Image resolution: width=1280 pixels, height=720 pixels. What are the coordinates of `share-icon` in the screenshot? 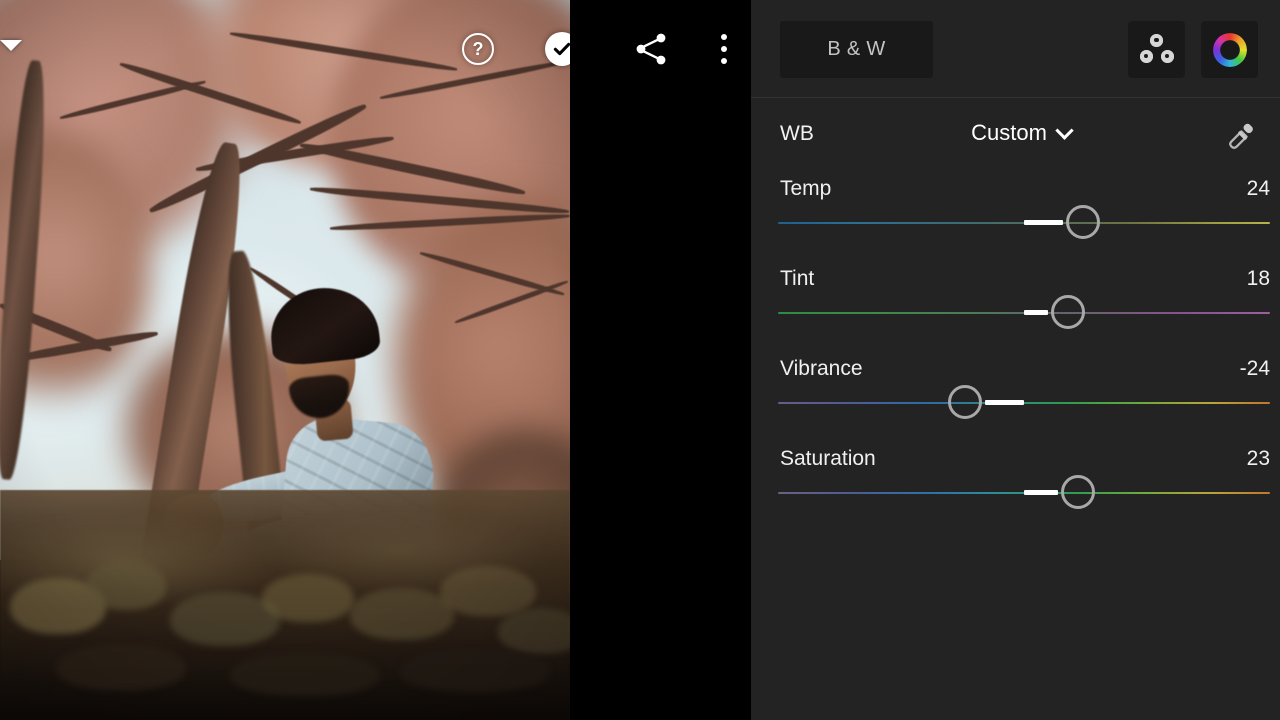 It's located at (651, 49).